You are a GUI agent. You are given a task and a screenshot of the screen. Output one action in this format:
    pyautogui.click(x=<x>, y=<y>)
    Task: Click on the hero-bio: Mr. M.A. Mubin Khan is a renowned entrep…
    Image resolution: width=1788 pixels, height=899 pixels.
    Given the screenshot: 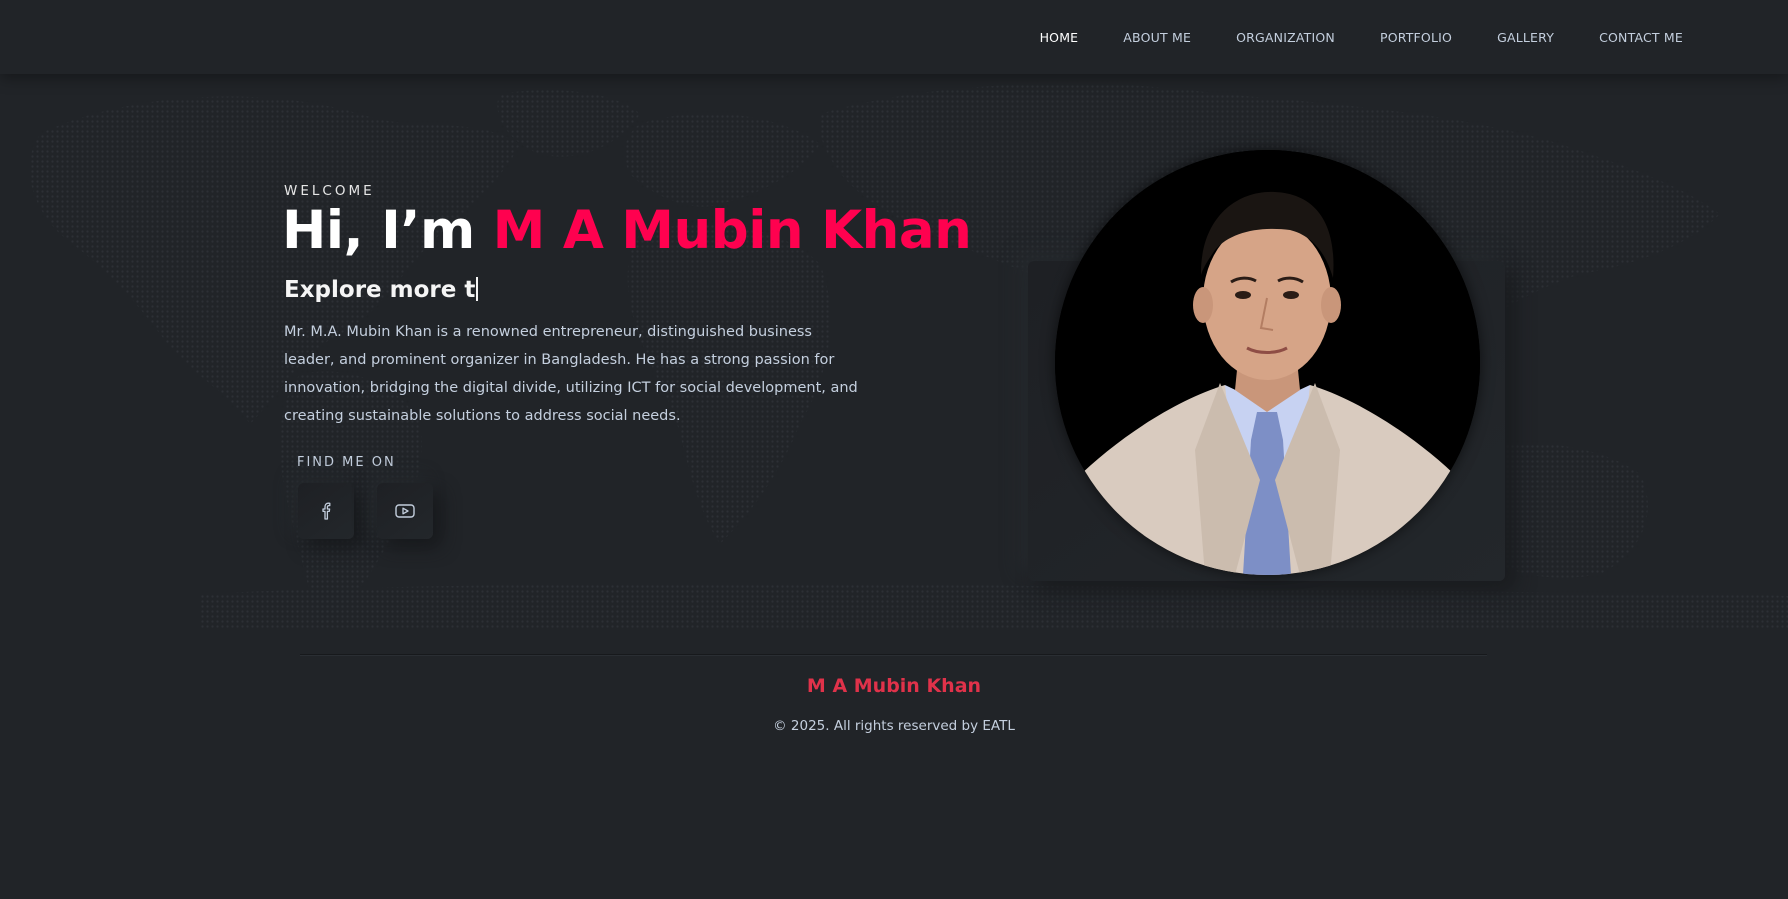 What is the action you would take?
    pyautogui.click(x=571, y=374)
    